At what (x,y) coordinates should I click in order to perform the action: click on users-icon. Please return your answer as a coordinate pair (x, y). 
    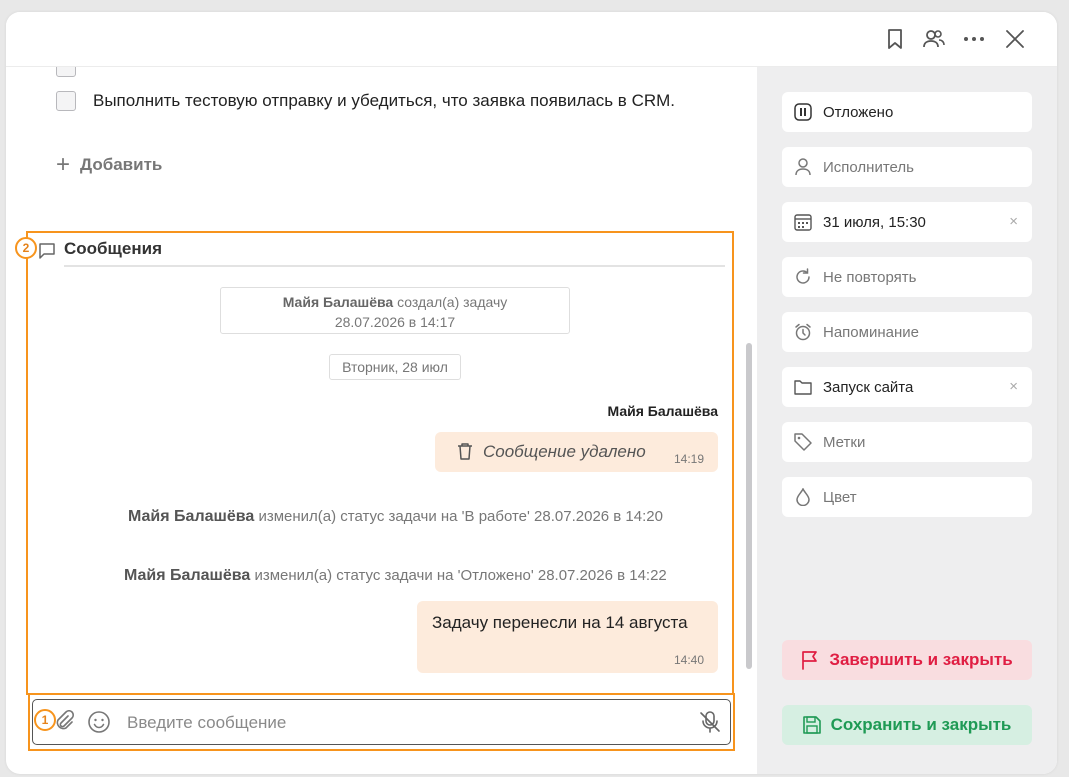
    Looking at the image, I should click on (934, 39).